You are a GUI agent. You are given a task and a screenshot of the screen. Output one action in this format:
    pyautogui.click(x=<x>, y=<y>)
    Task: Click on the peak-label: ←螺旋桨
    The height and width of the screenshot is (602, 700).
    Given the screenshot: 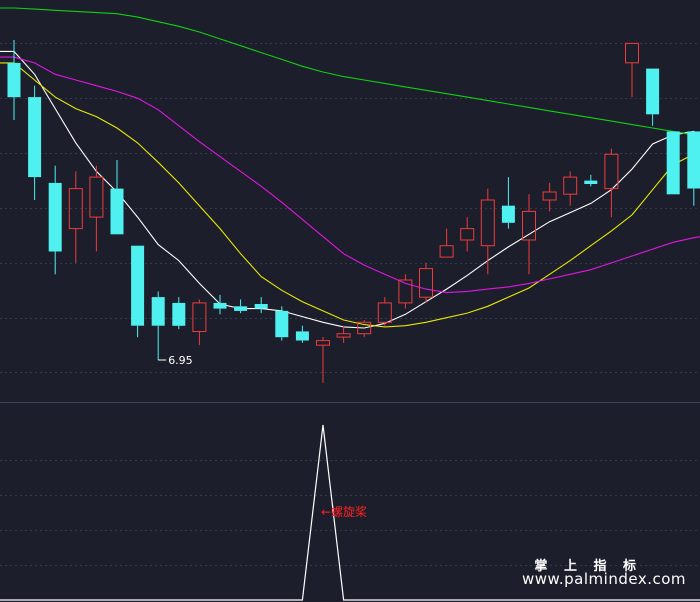 What is the action you would take?
    pyautogui.click(x=344, y=512)
    